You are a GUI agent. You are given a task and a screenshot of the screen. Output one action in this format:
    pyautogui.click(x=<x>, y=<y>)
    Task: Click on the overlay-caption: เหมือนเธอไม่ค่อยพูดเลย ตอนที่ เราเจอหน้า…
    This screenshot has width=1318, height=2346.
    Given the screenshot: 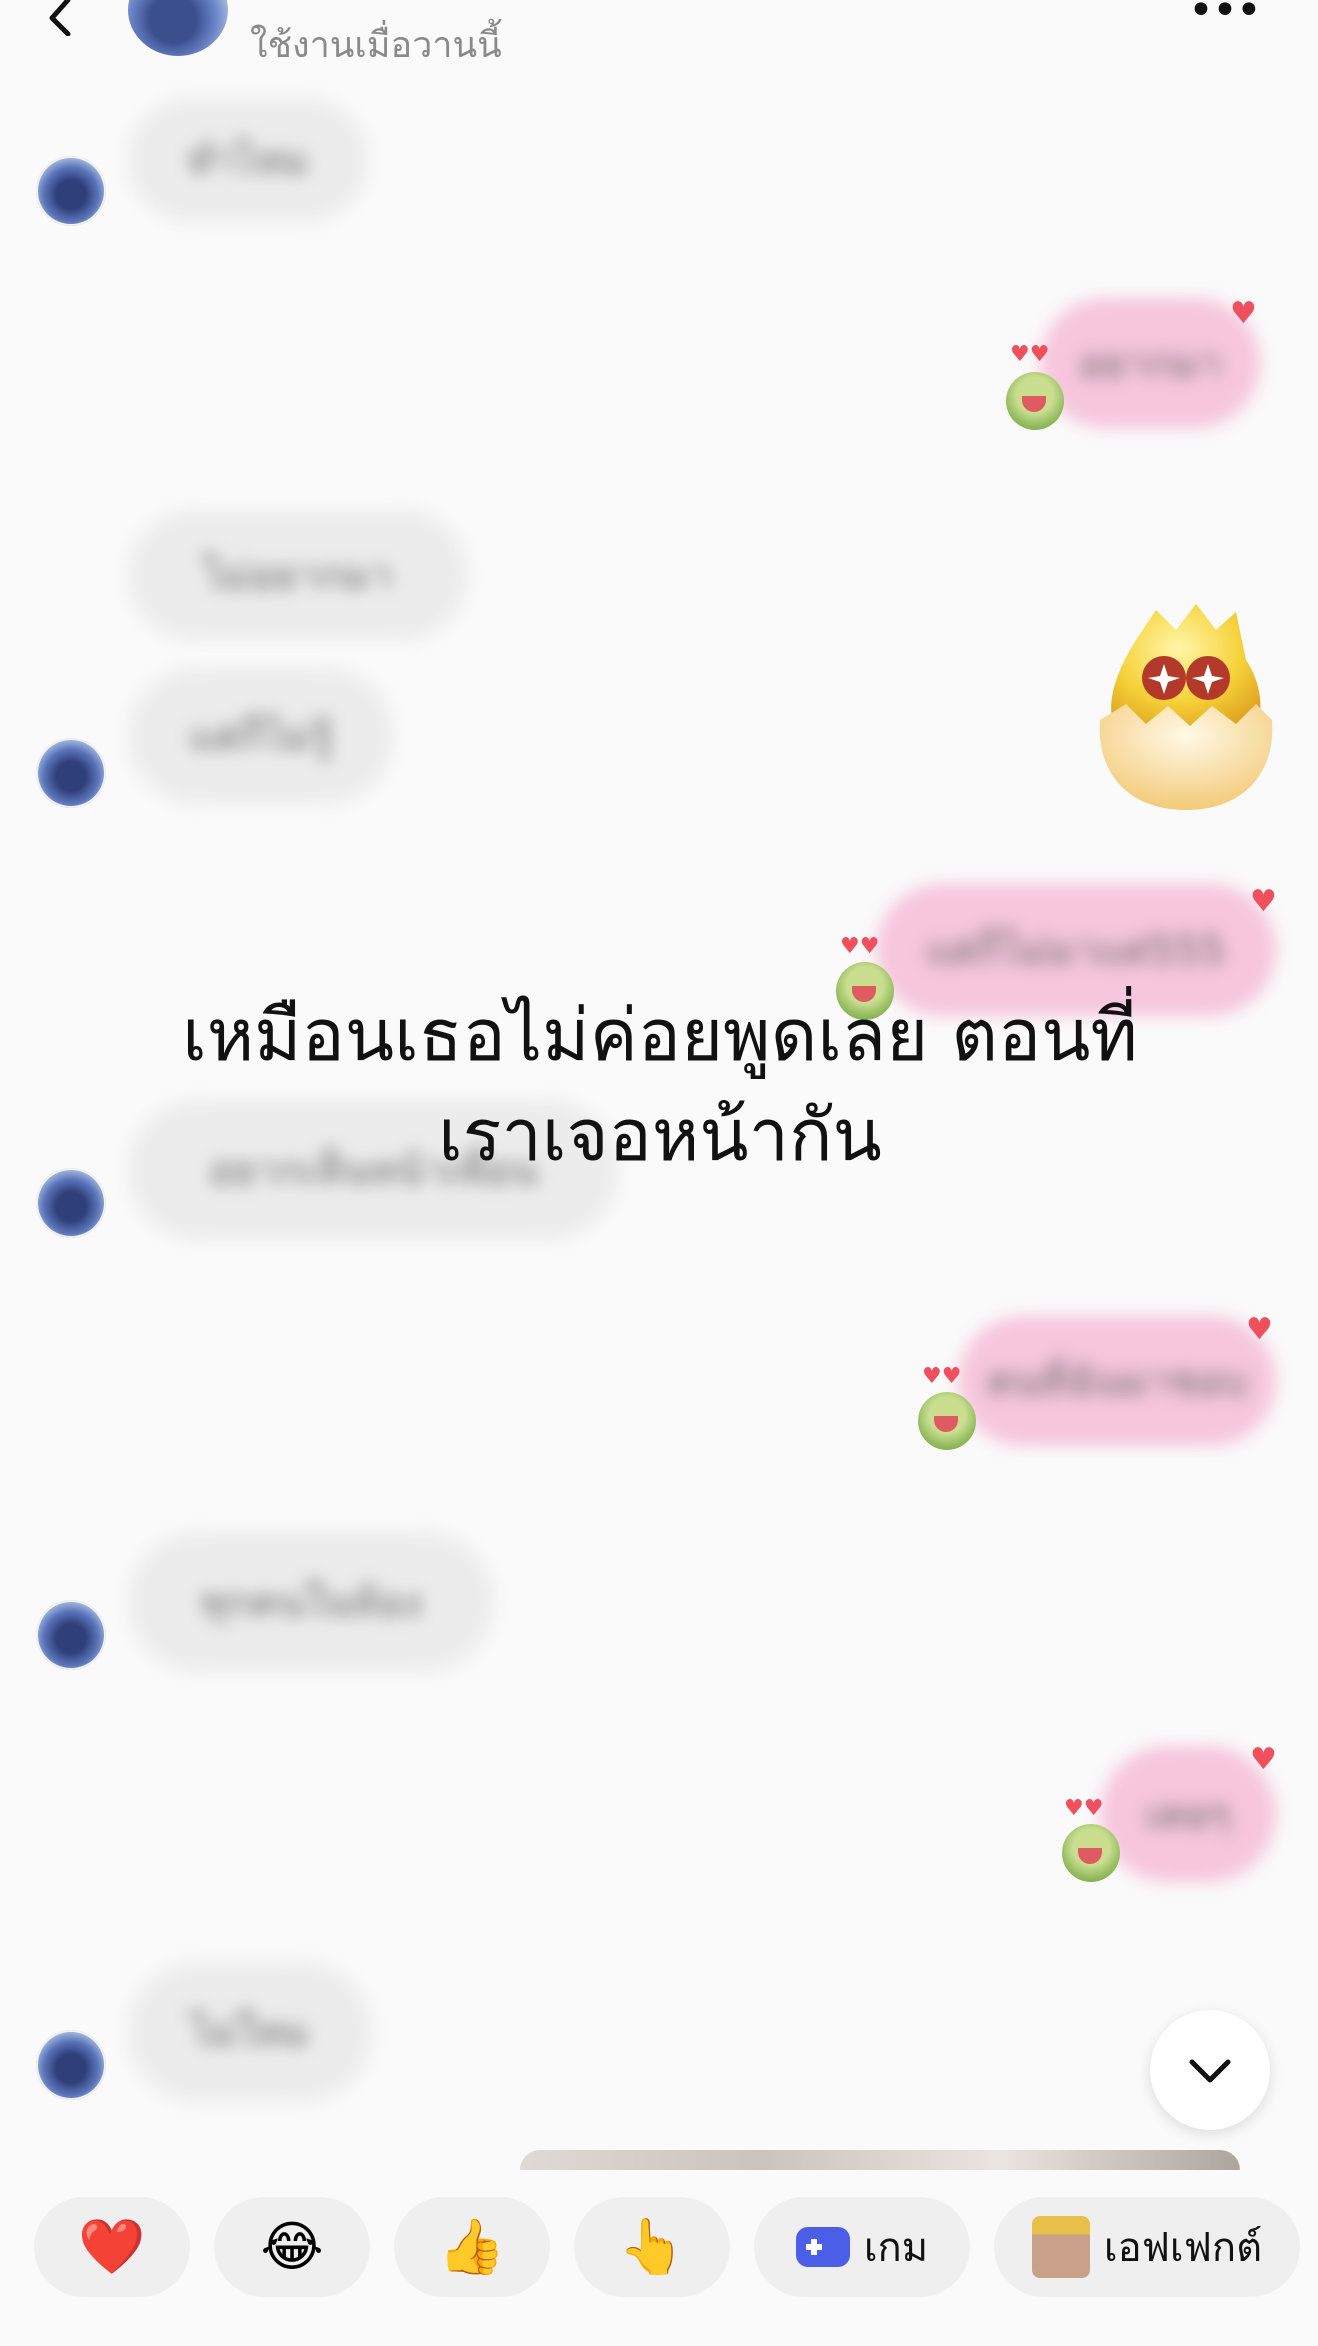 What is the action you would take?
    pyautogui.click(x=660, y=1085)
    